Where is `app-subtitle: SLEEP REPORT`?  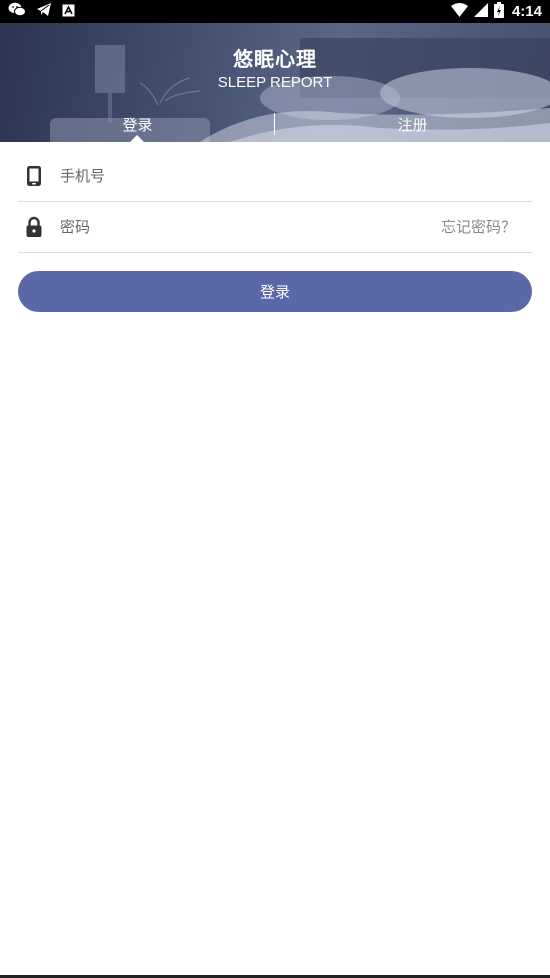 app-subtitle: SLEEP REPORT is located at coordinates (275, 82).